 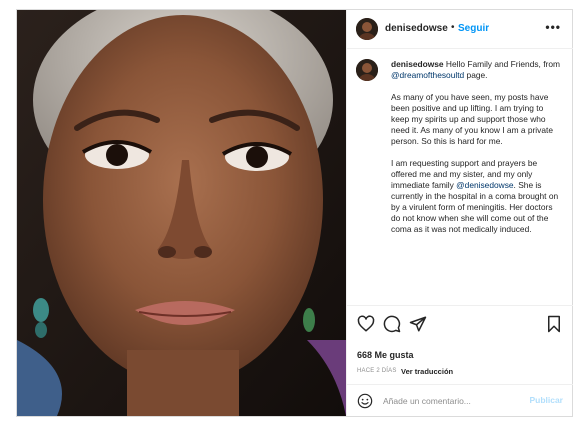 I want to click on publish-button: Publicar, so click(x=546, y=400).